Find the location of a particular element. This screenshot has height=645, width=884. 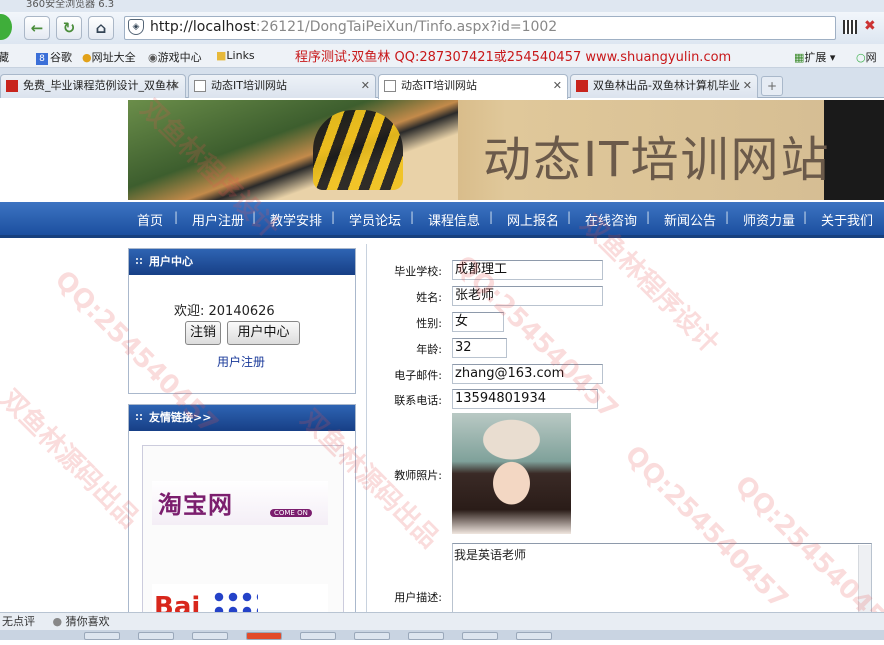

home-icon: ⌂ is located at coordinates (101, 28).